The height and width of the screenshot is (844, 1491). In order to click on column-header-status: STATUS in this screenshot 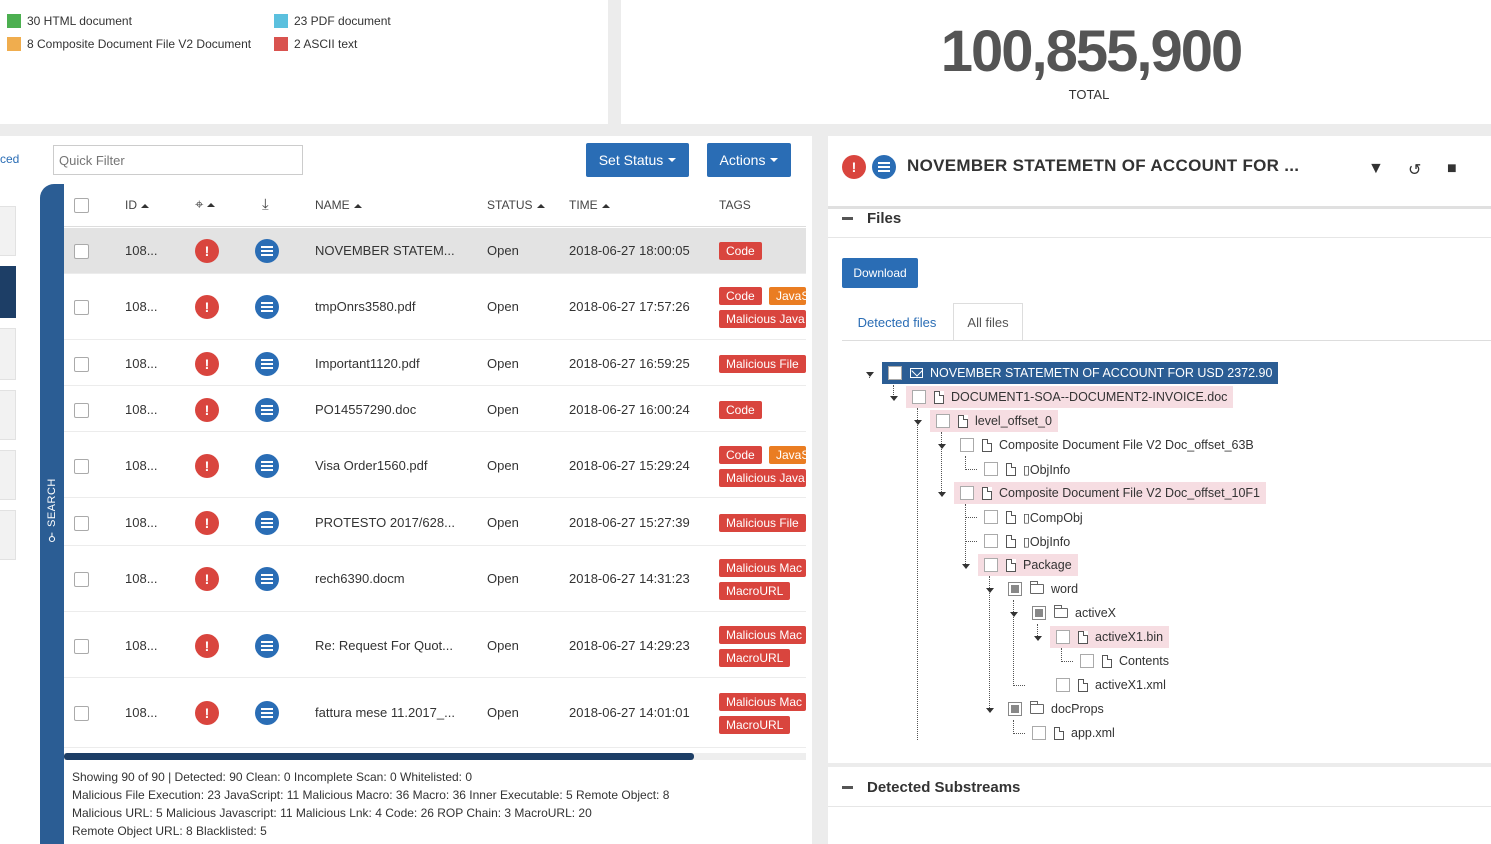, I will do `click(516, 205)`.